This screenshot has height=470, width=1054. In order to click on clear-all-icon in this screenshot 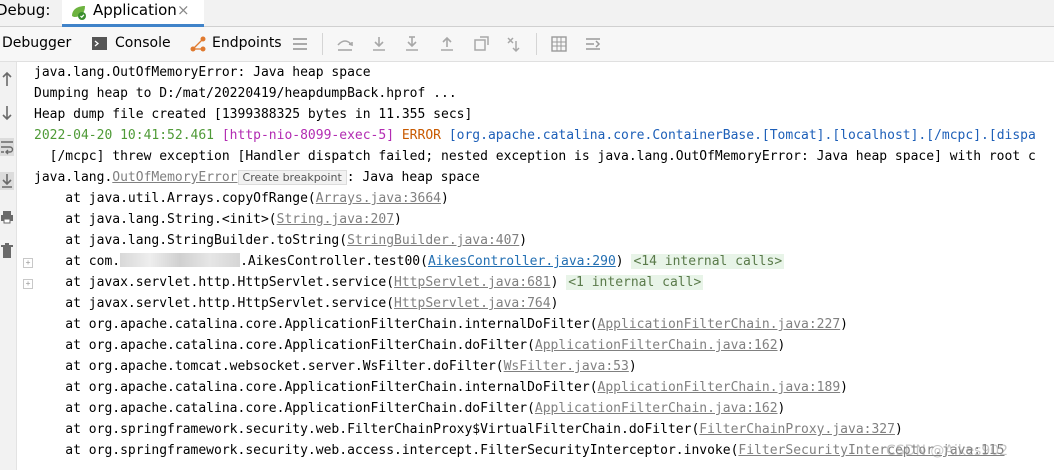, I will do `click(7, 251)`.